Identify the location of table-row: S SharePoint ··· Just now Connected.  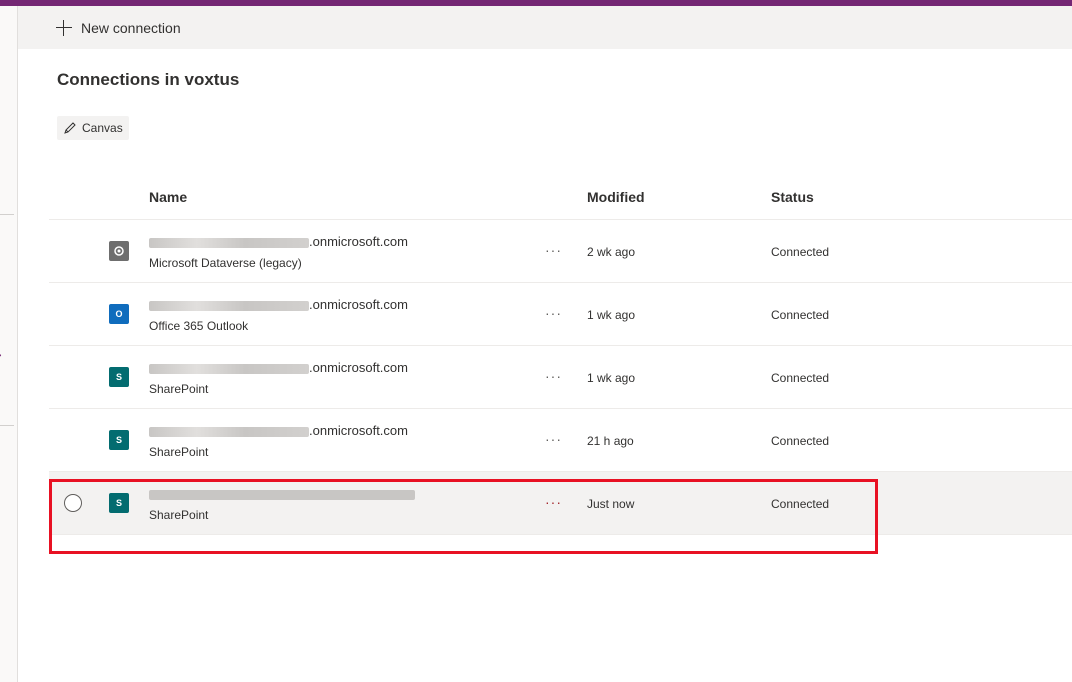
(560, 503).